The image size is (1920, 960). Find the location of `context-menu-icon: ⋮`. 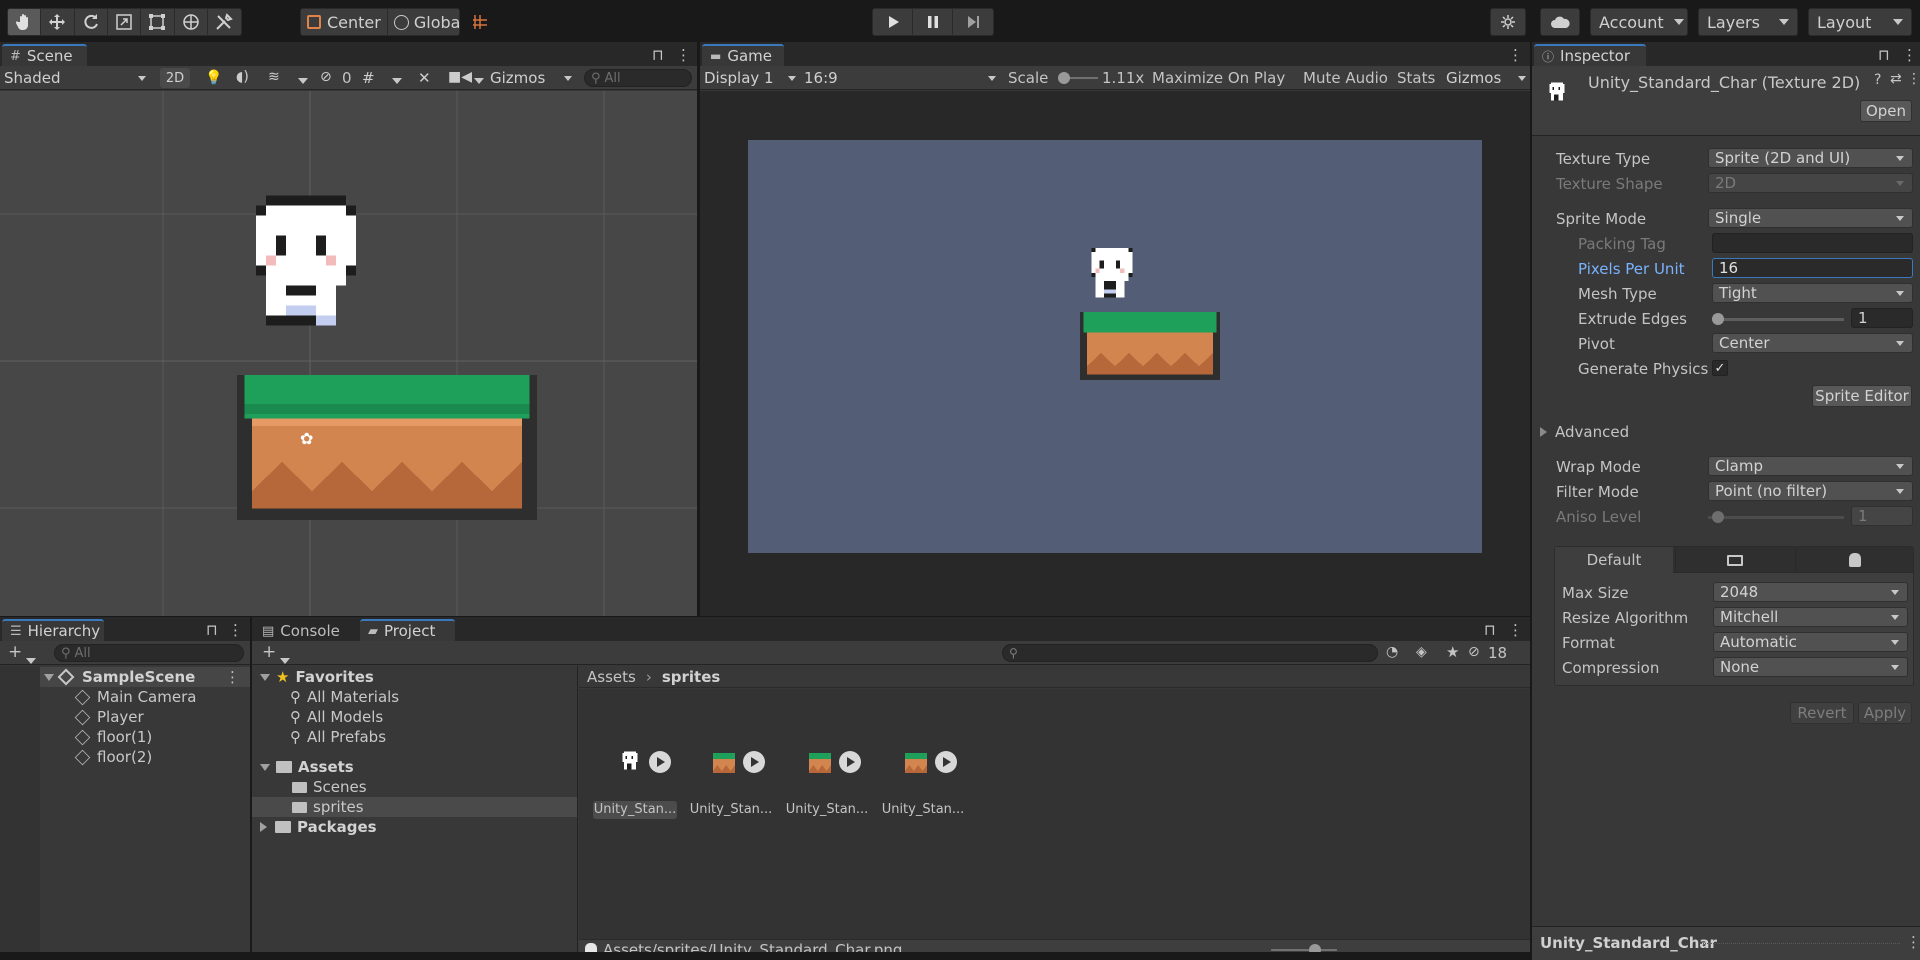

context-menu-icon: ⋮ is located at coordinates (1913, 79).